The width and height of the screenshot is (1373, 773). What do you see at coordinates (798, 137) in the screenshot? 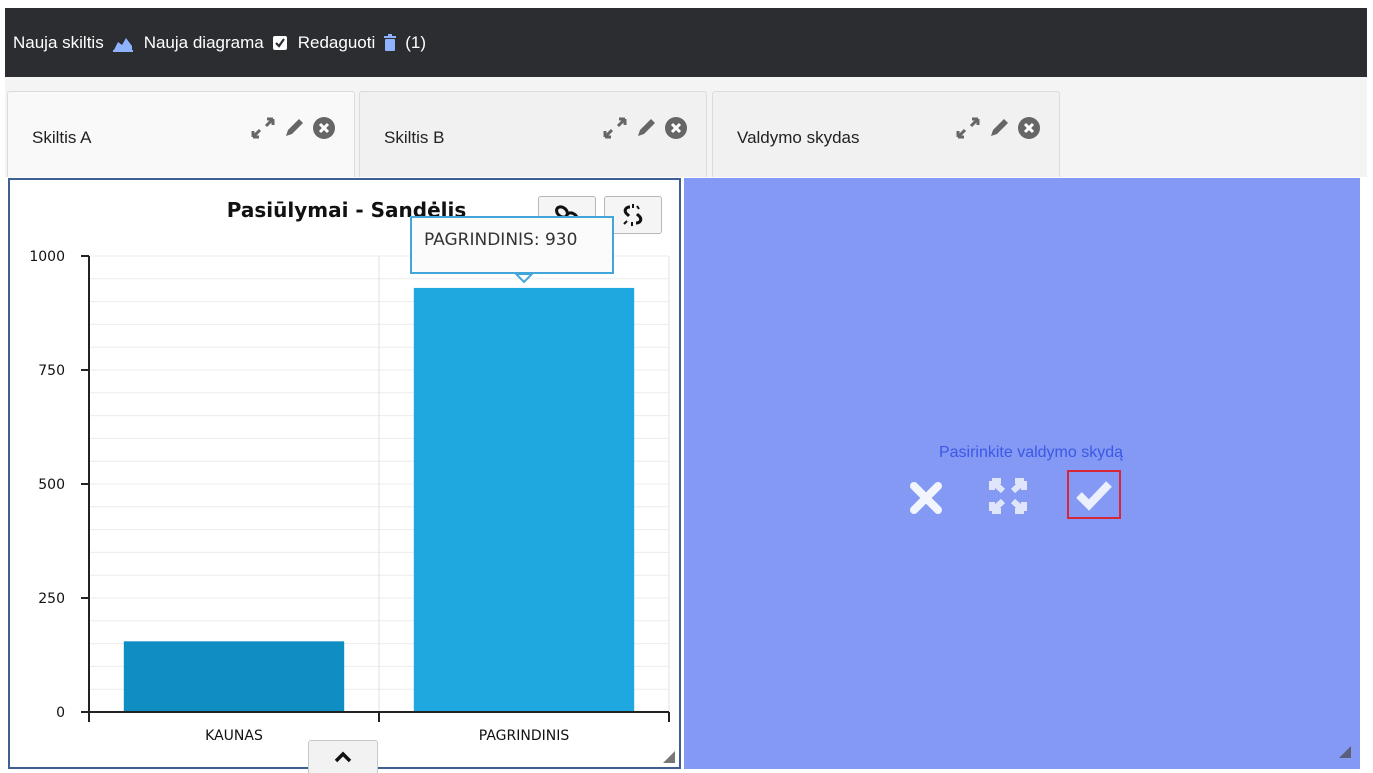
I see `tab-label: Valdymo skydas` at bounding box center [798, 137].